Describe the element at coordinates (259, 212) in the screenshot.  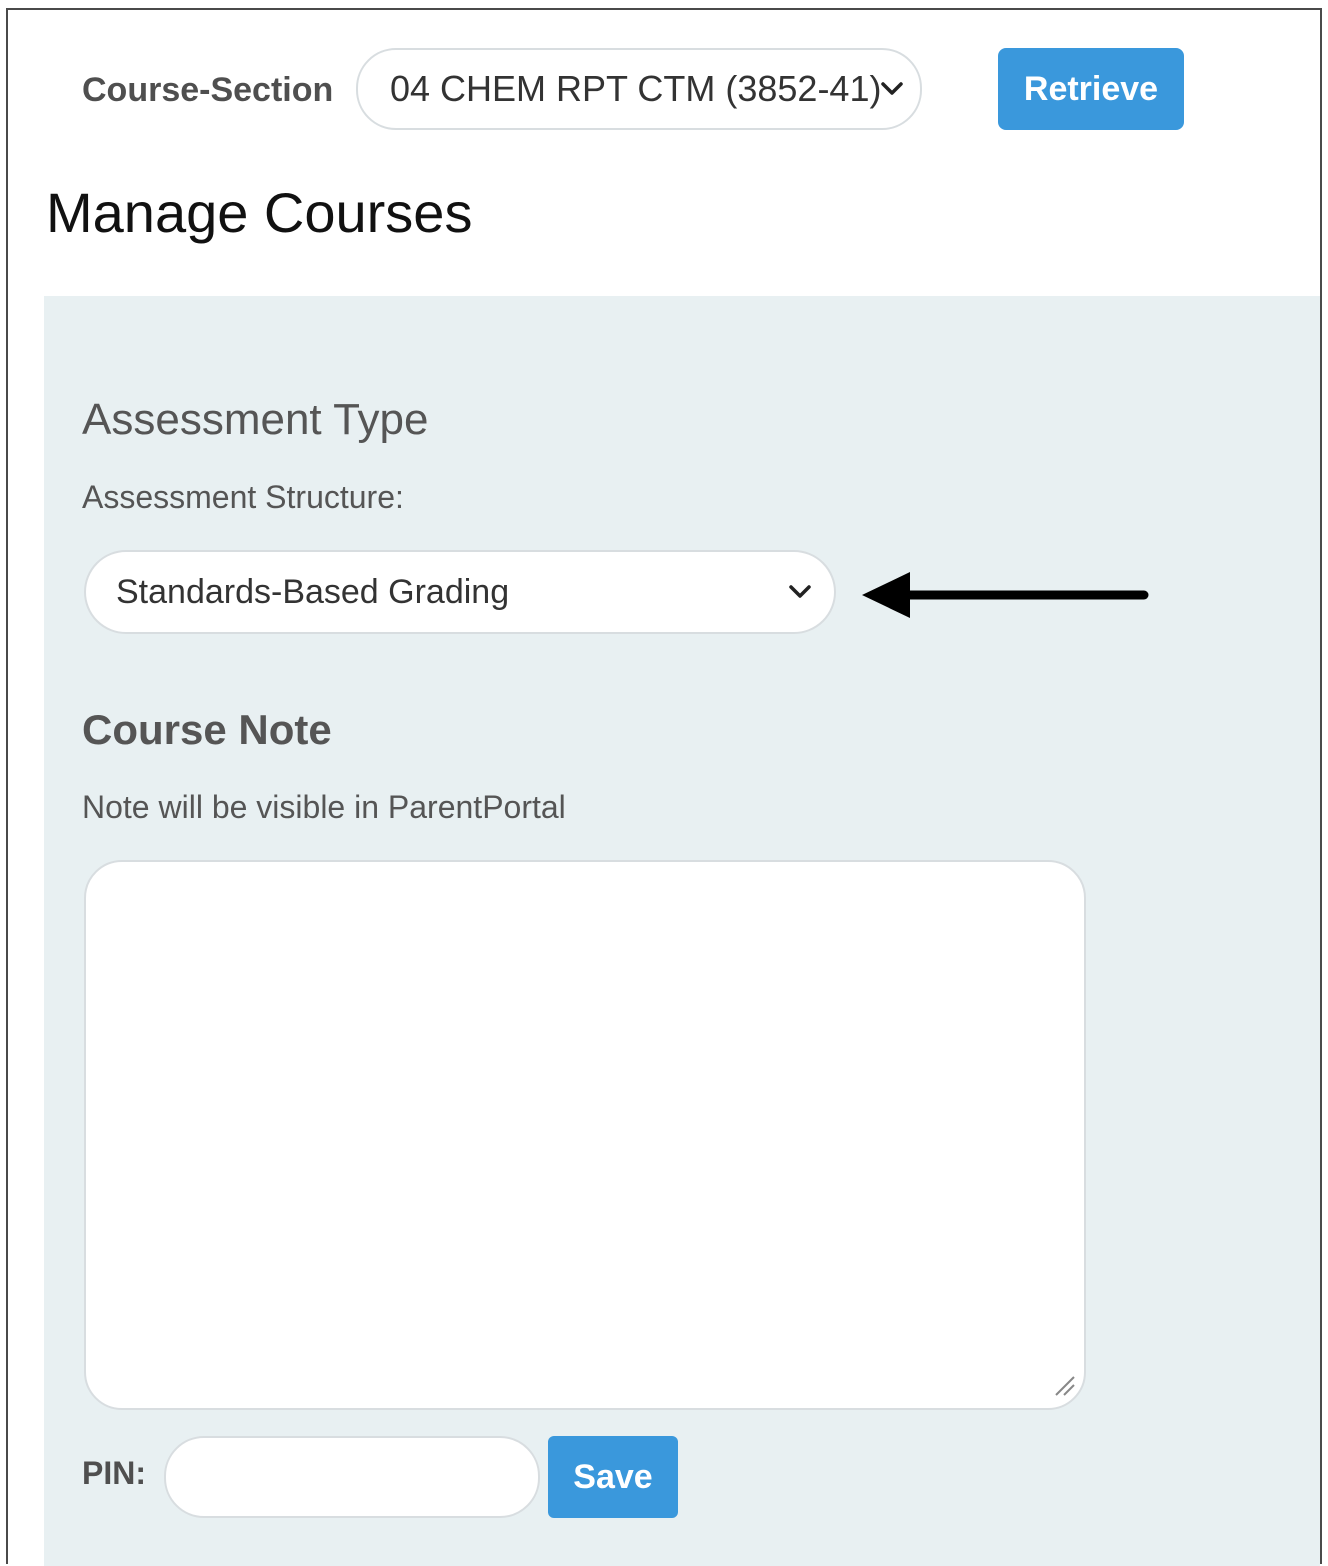
I see `page-title: Manage Courses` at that location.